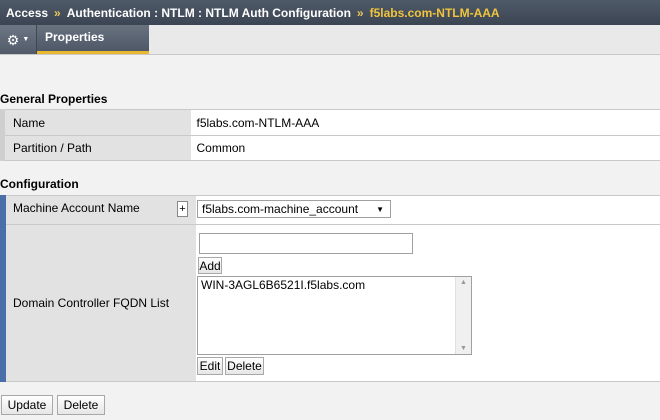 This screenshot has height=420, width=660. What do you see at coordinates (54, 99) in the screenshot?
I see `general-properties-title: General Properties` at bounding box center [54, 99].